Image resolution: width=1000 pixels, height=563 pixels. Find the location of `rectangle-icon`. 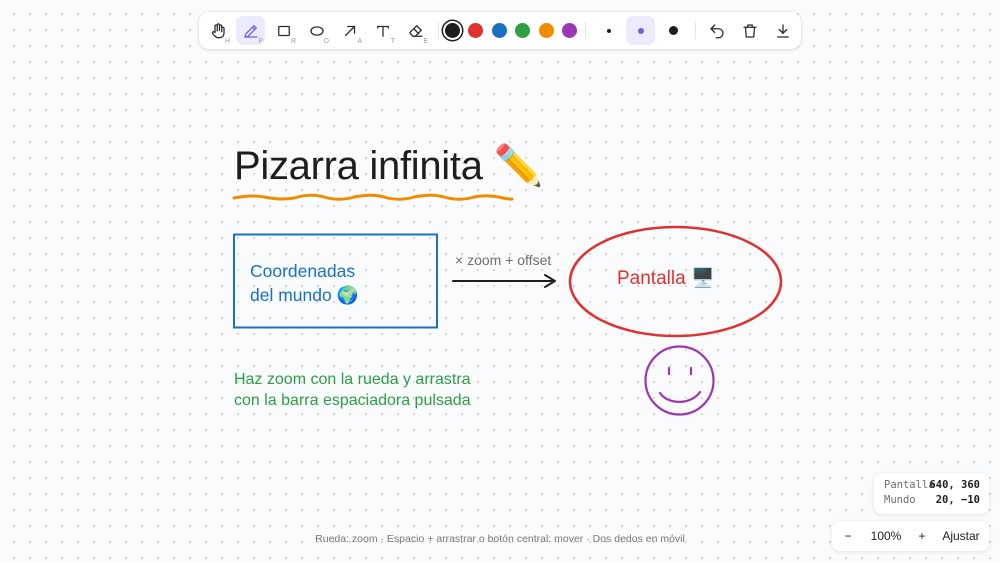

rectangle-icon is located at coordinates (283, 30).